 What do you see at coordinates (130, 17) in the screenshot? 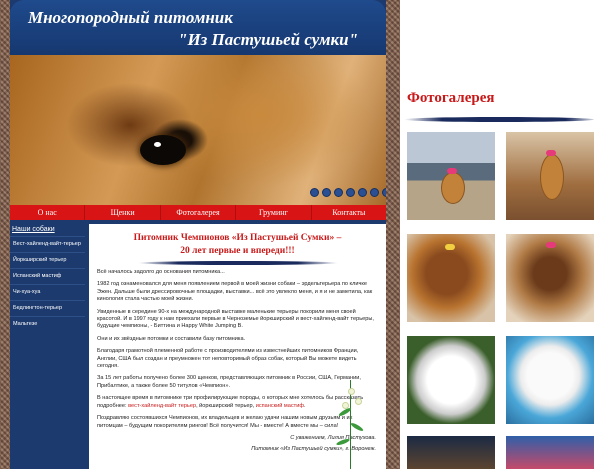
I see `site-title-line1: Многопородный питомник` at bounding box center [130, 17].